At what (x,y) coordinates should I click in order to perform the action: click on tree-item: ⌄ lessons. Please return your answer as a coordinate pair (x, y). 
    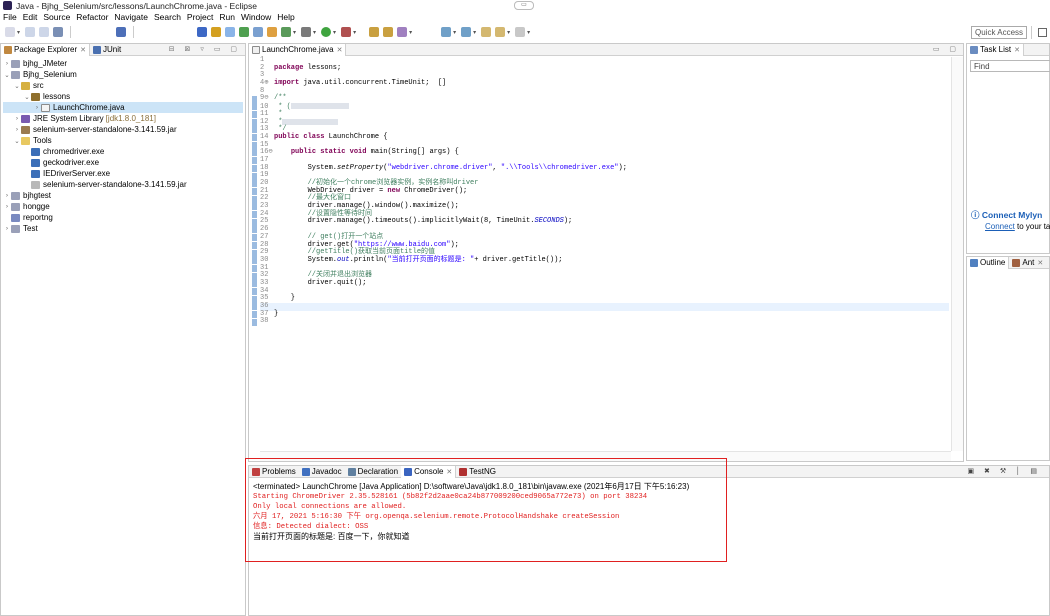
    Looking at the image, I should click on (123, 96).